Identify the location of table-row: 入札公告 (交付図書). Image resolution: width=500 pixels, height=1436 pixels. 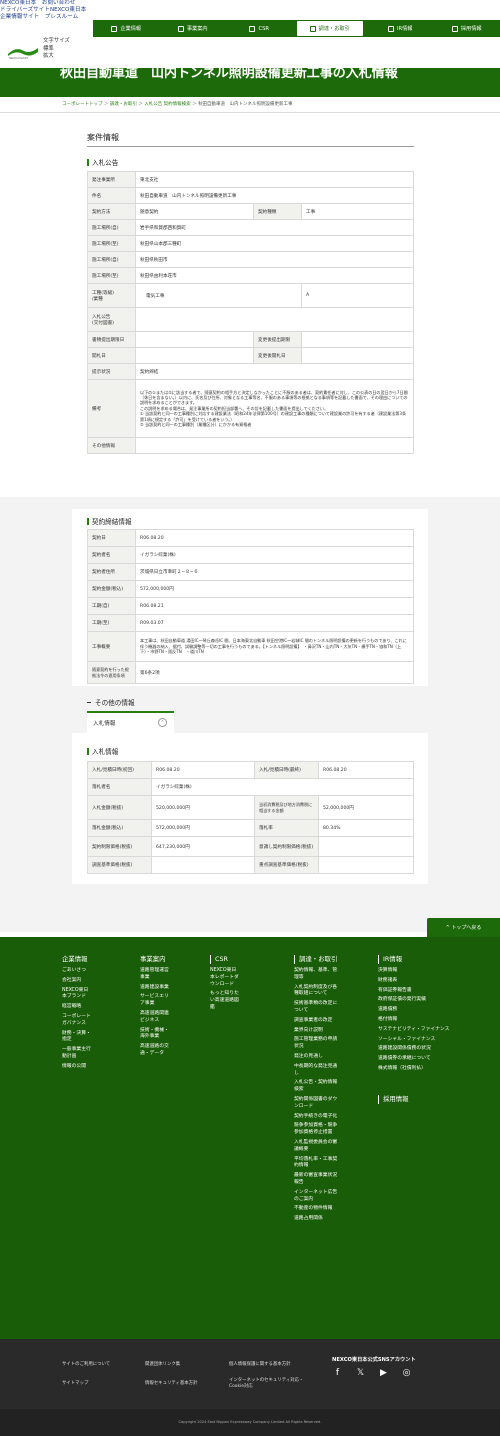
(250, 319).